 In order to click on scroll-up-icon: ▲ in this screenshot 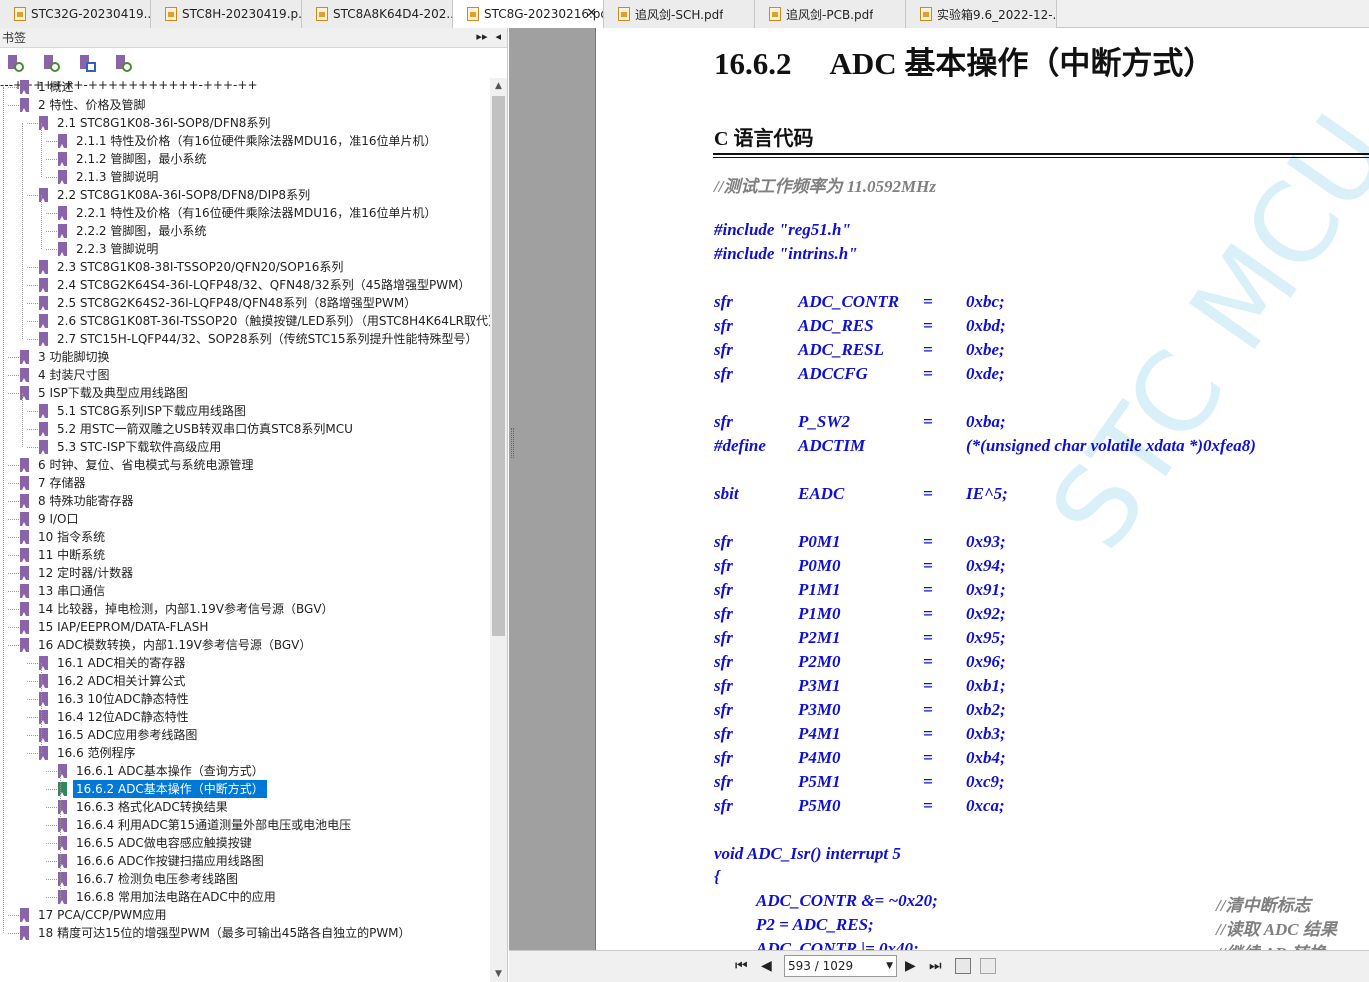, I will do `click(498, 86)`.